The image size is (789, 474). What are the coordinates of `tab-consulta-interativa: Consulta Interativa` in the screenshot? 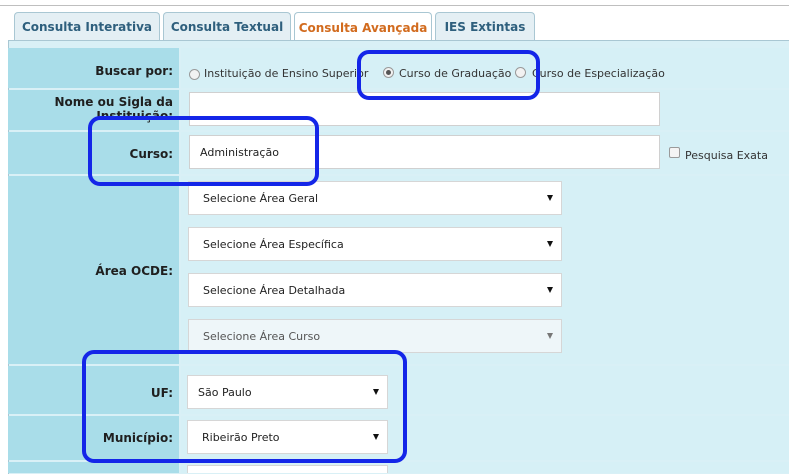 It's located at (87, 26).